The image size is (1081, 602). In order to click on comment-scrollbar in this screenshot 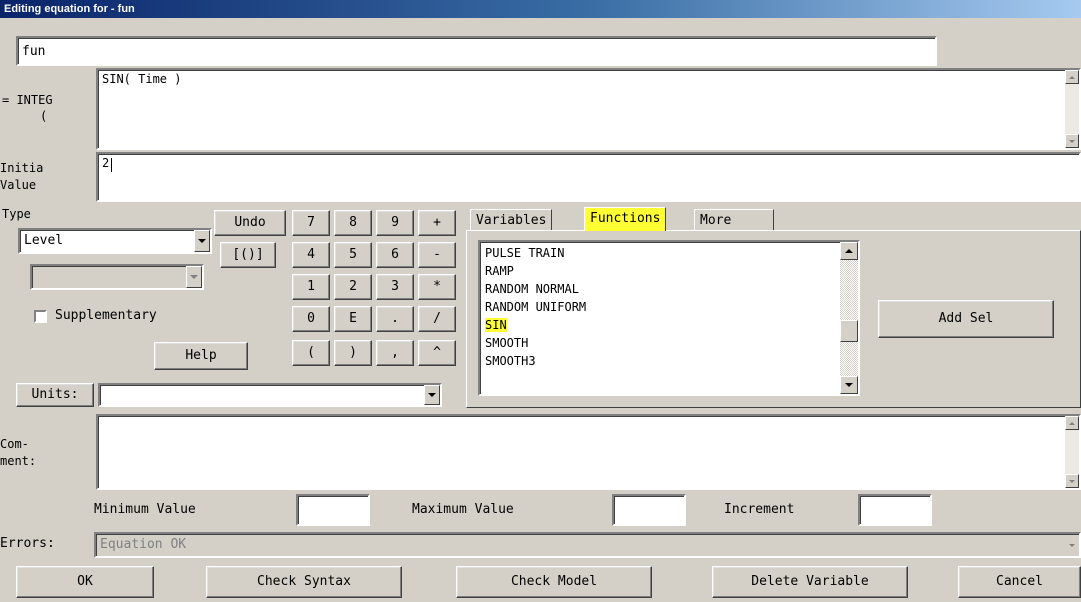, I will do `click(1072, 452)`.